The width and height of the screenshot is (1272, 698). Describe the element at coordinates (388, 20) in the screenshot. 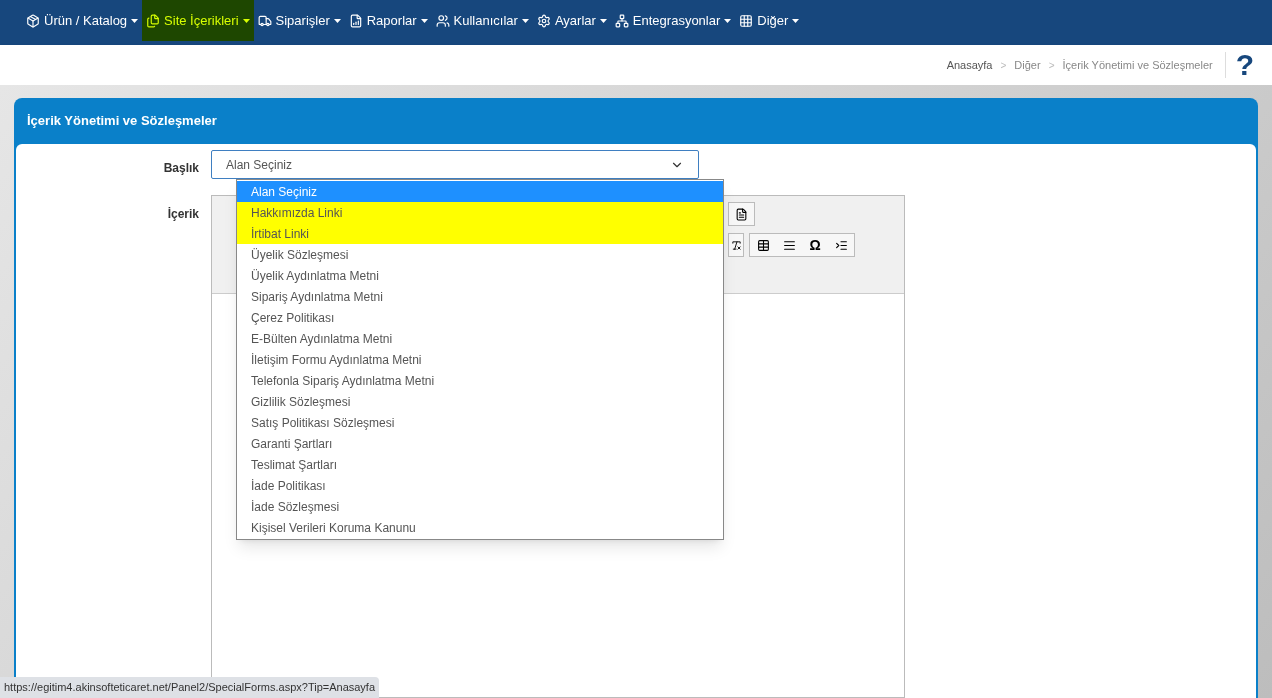

I see `menu-item: Raporlar` at that location.